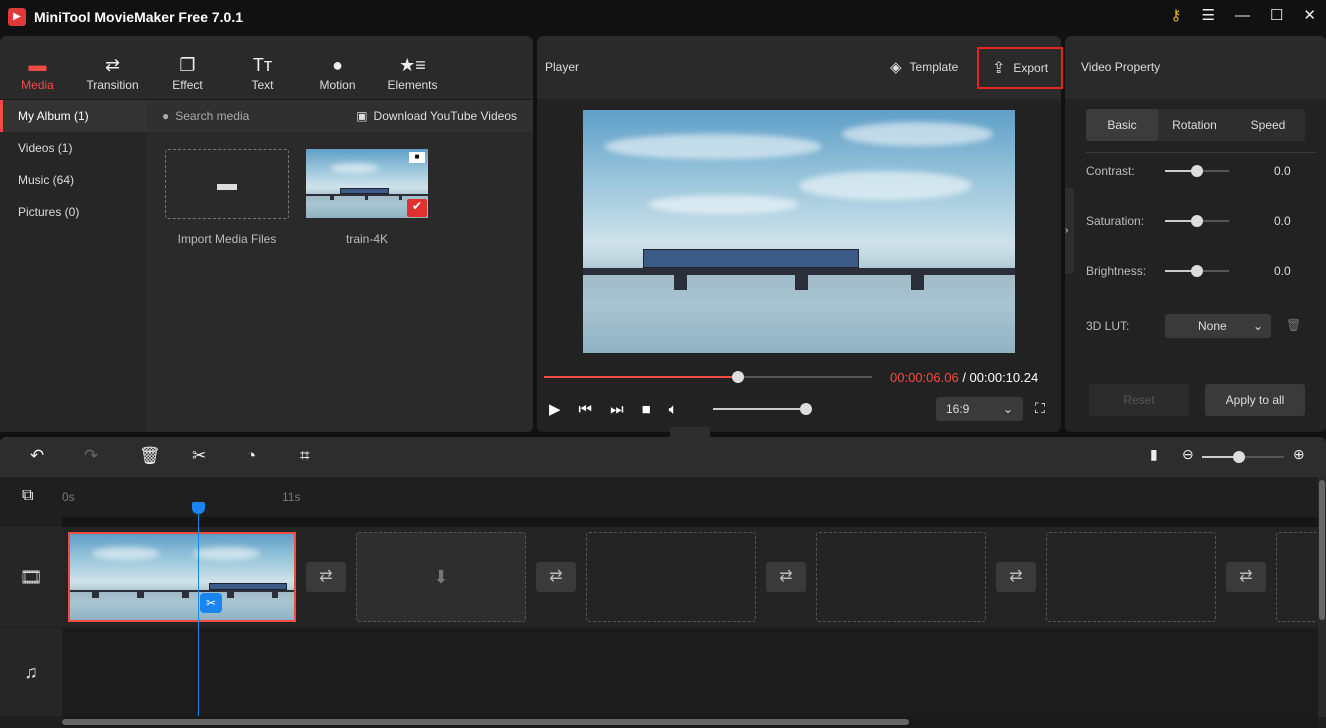 Image resolution: width=1326 pixels, height=728 pixels. Describe the element at coordinates (166, 116) in the screenshot. I see `search-icon: ●` at that location.